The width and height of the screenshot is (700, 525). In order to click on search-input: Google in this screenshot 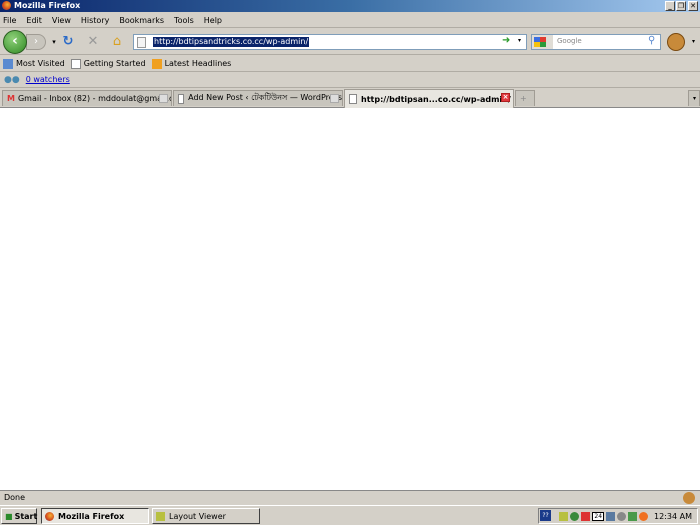, I will do `click(569, 41)`.